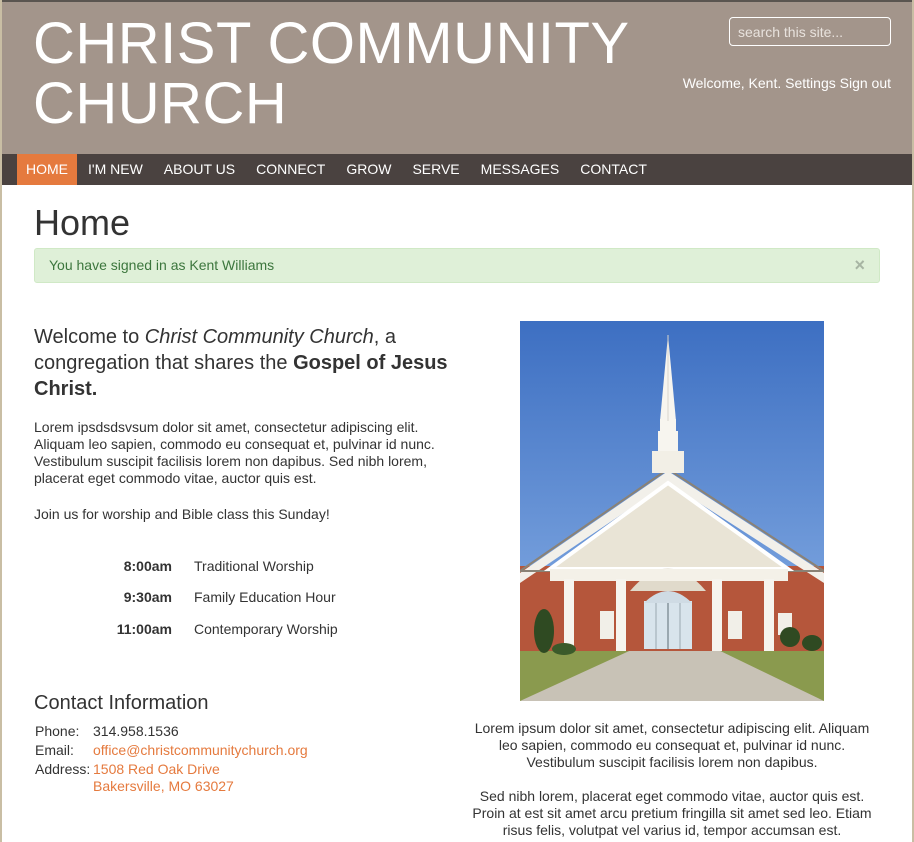 The width and height of the screenshot is (914, 842). I want to click on service-name: Traditional Worship, so click(254, 566).